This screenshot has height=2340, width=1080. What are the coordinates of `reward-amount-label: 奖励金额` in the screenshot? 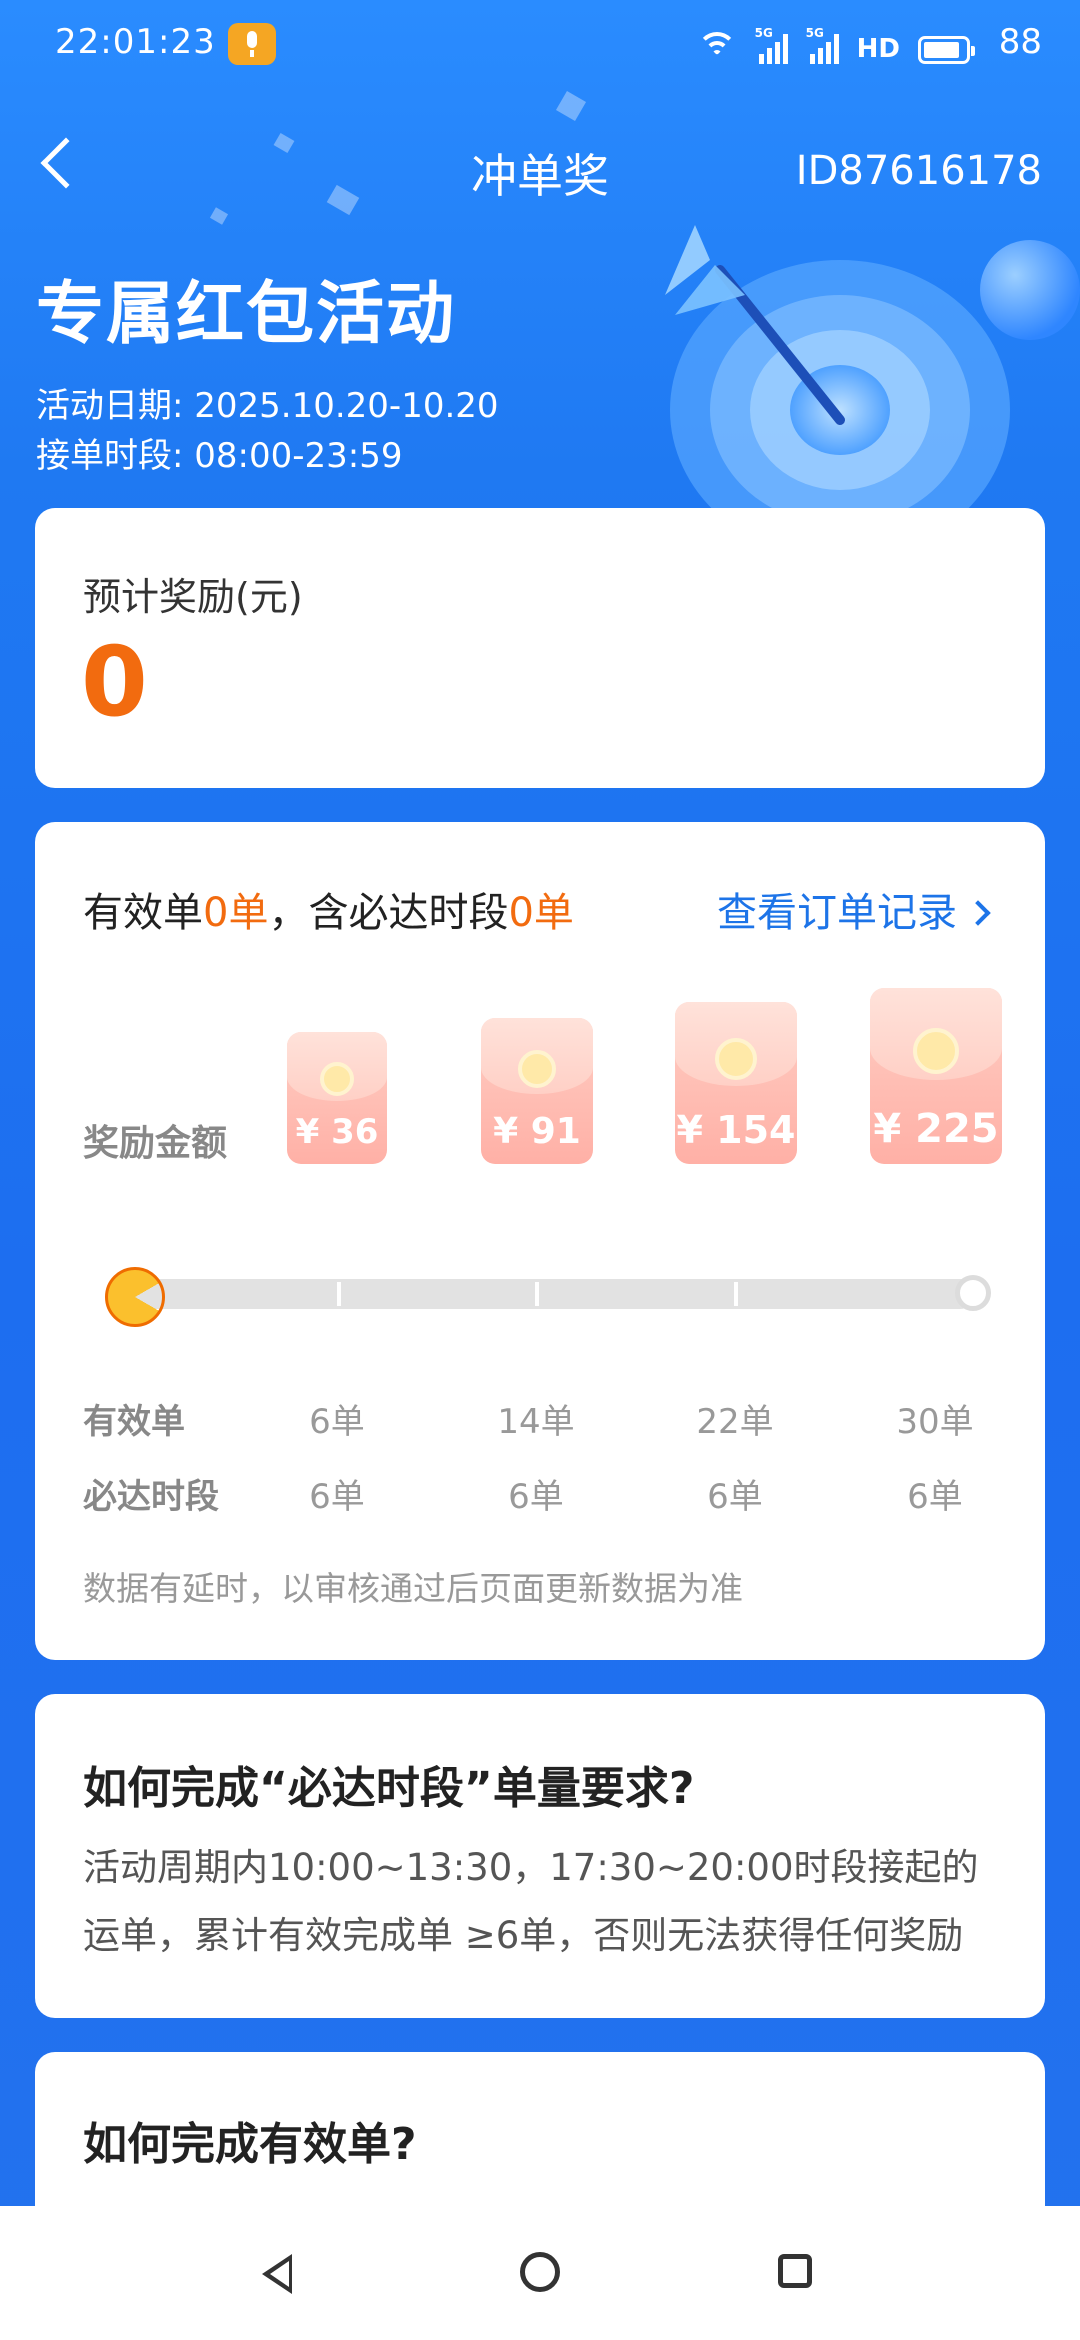 It's located at (155, 1143).